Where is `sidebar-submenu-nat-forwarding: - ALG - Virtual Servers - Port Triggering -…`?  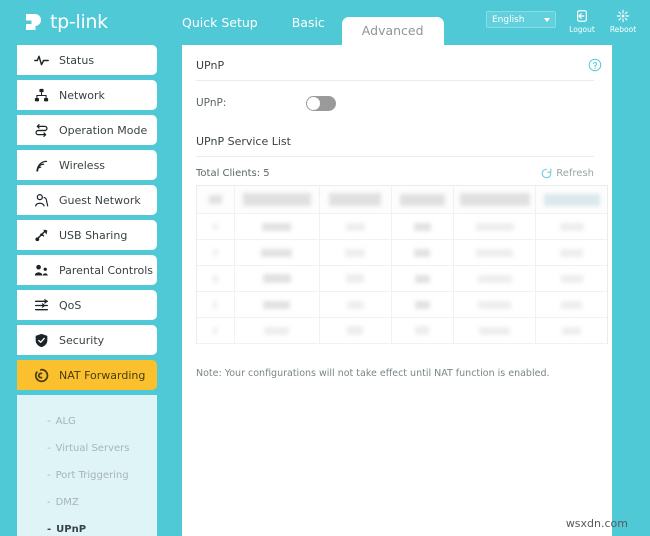 sidebar-submenu-nat-forwarding: - ALG - Virtual Servers - Port Triggering -… is located at coordinates (87, 465).